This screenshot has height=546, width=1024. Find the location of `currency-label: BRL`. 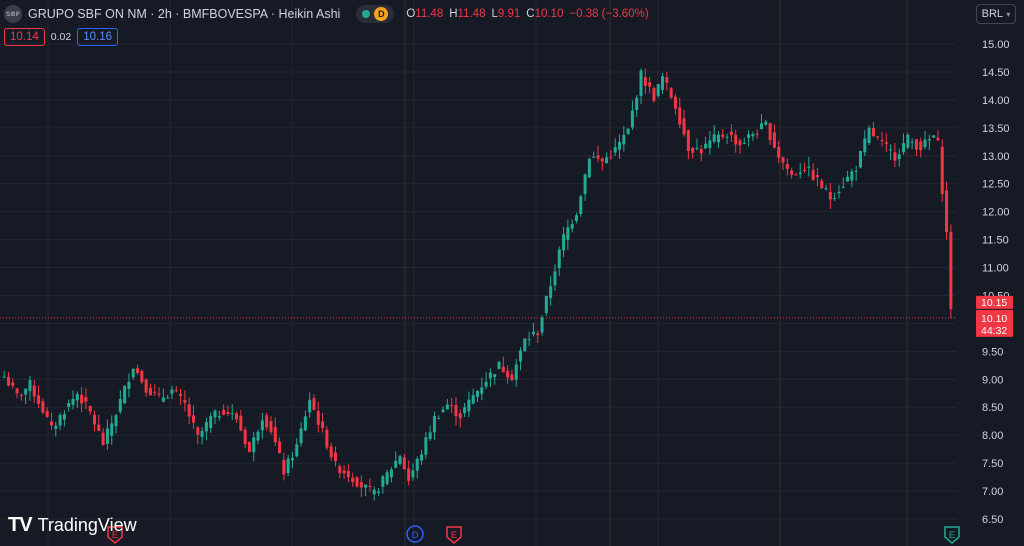

currency-label: BRL is located at coordinates (992, 14).